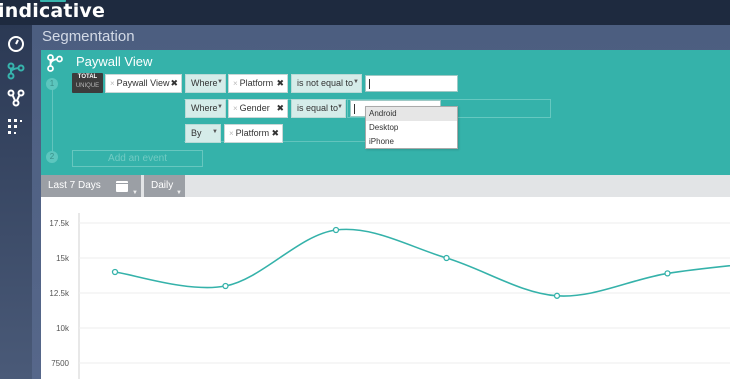  I want to click on group-by-property-label: Platform, so click(252, 133).